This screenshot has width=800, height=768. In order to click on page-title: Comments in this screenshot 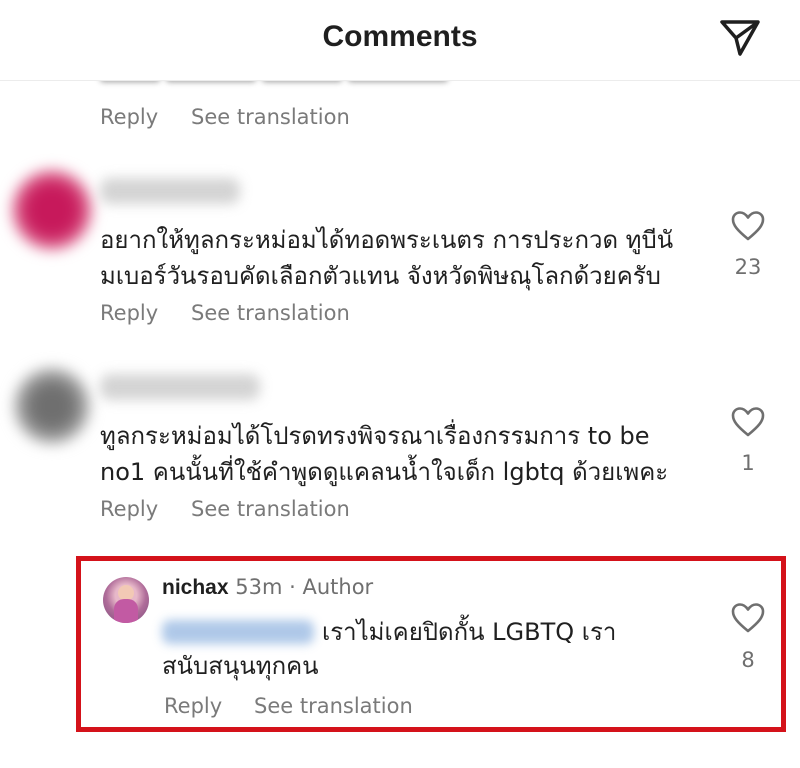, I will do `click(400, 36)`.